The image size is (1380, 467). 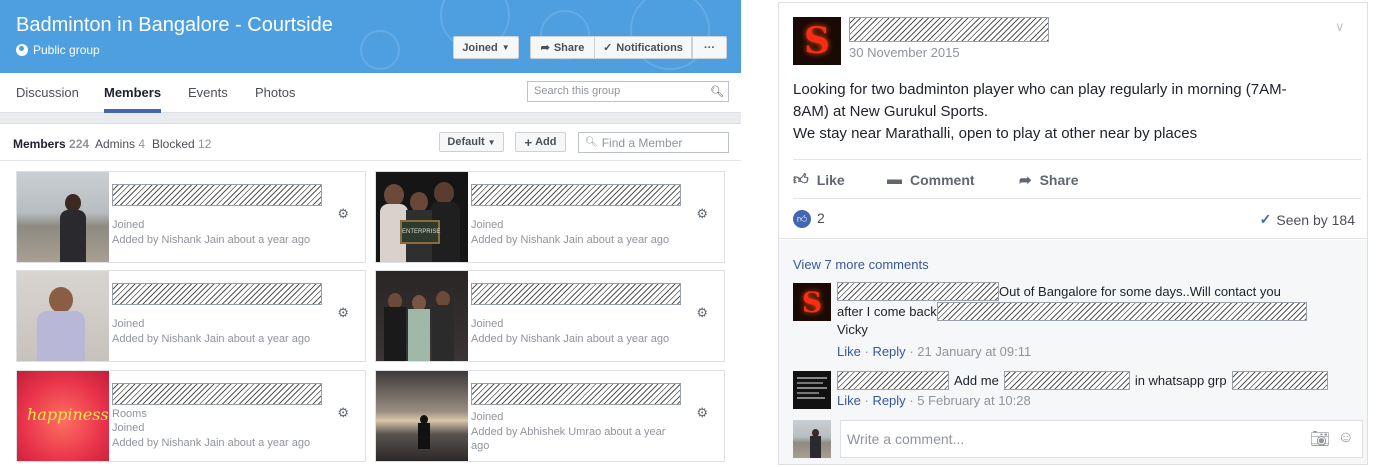 What do you see at coordinates (577, 91) in the screenshot?
I see `search-group-placeholder: Search this group` at bounding box center [577, 91].